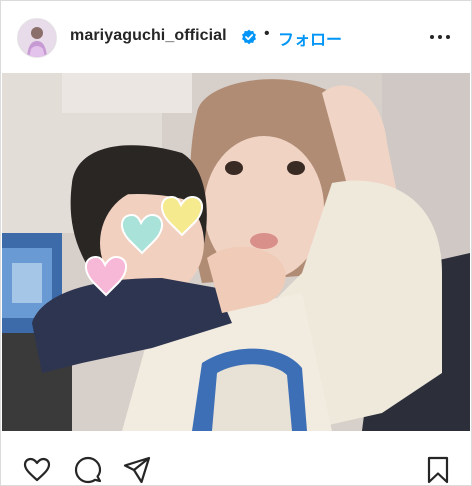  What do you see at coordinates (440, 37) in the screenshot?
I see `more-options-icon` at bounding box center [440, 37].